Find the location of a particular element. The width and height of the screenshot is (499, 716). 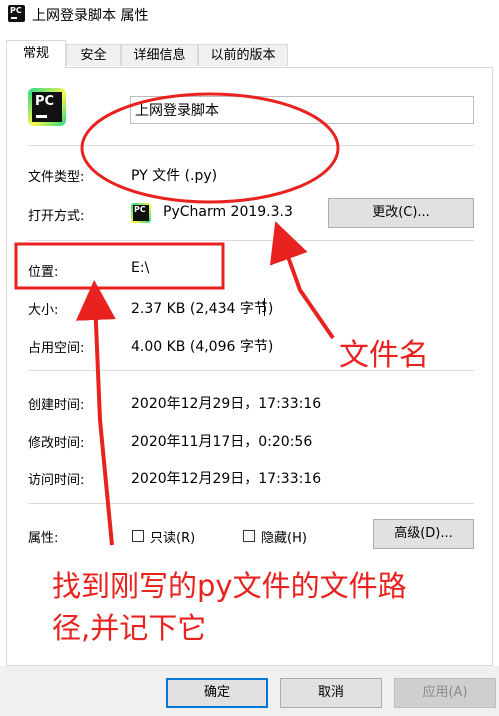

accessed-value: 2020年12月29日，17:33:16 is located at coordinates (226, 479).